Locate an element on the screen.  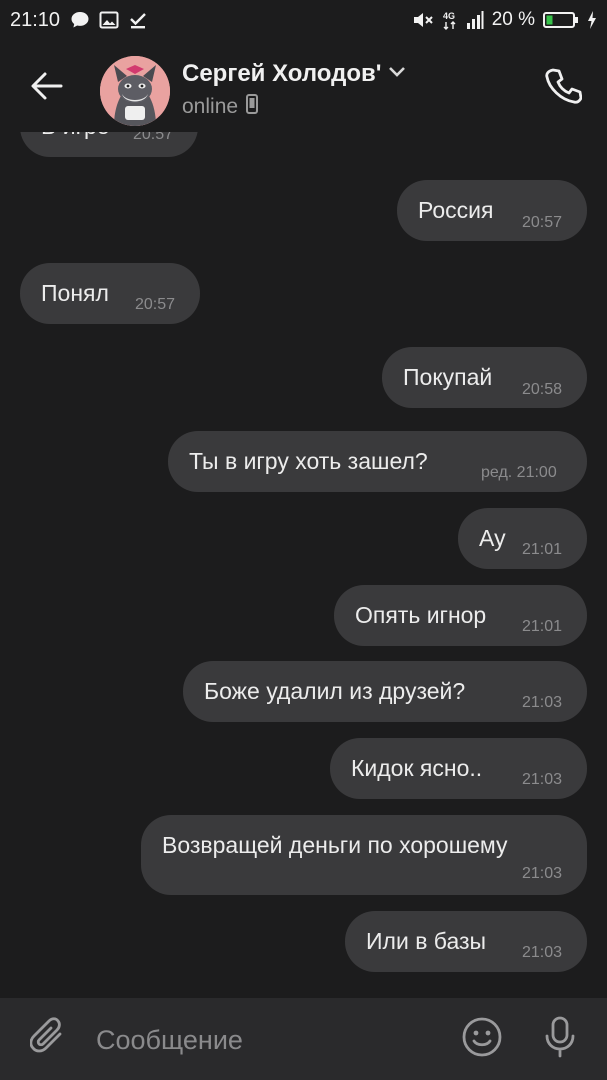
message-text: Боже удалил из друзей? is located at coordinates (335, 691).